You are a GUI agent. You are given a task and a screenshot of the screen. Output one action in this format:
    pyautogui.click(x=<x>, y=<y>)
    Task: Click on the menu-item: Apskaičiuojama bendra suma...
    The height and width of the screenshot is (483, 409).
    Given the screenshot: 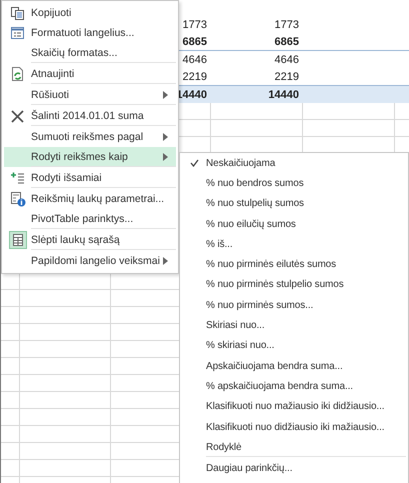 What is the action you would take?
    pyautogui.click(x=294, y=366)
    